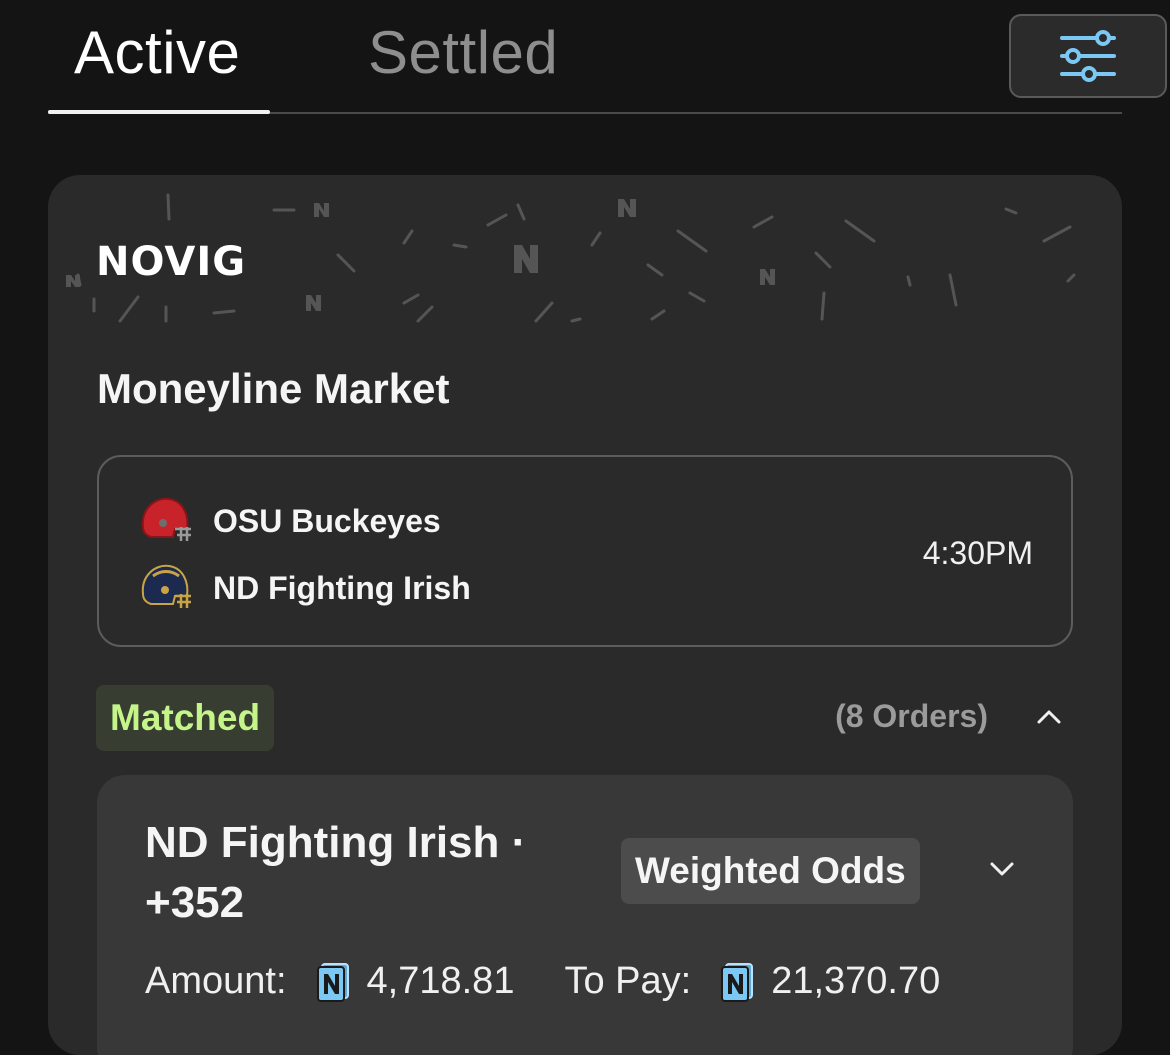 This screenshot has height=1055, width=1170. Describe the element at coordinates (1049, 716) in the screenshot. I see `chevron-up-icon` at that location.